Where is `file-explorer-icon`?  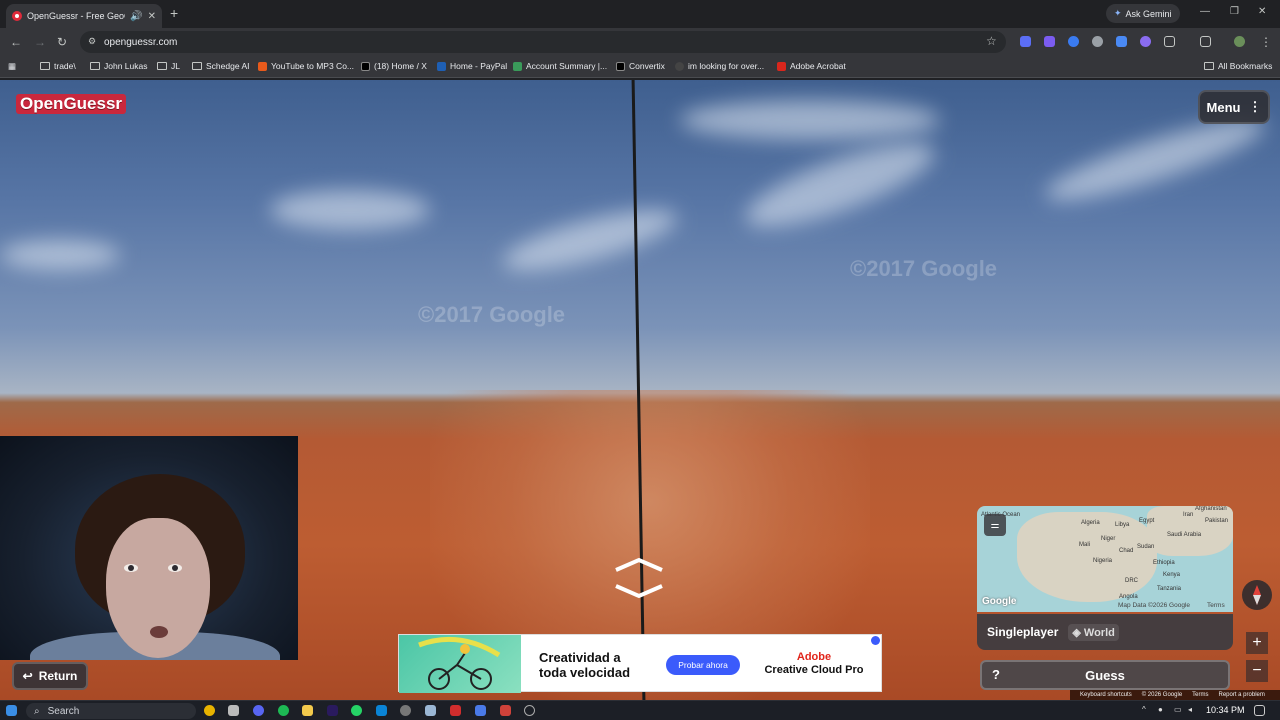 file-explorer-icon is located at coordinates (307, 710).